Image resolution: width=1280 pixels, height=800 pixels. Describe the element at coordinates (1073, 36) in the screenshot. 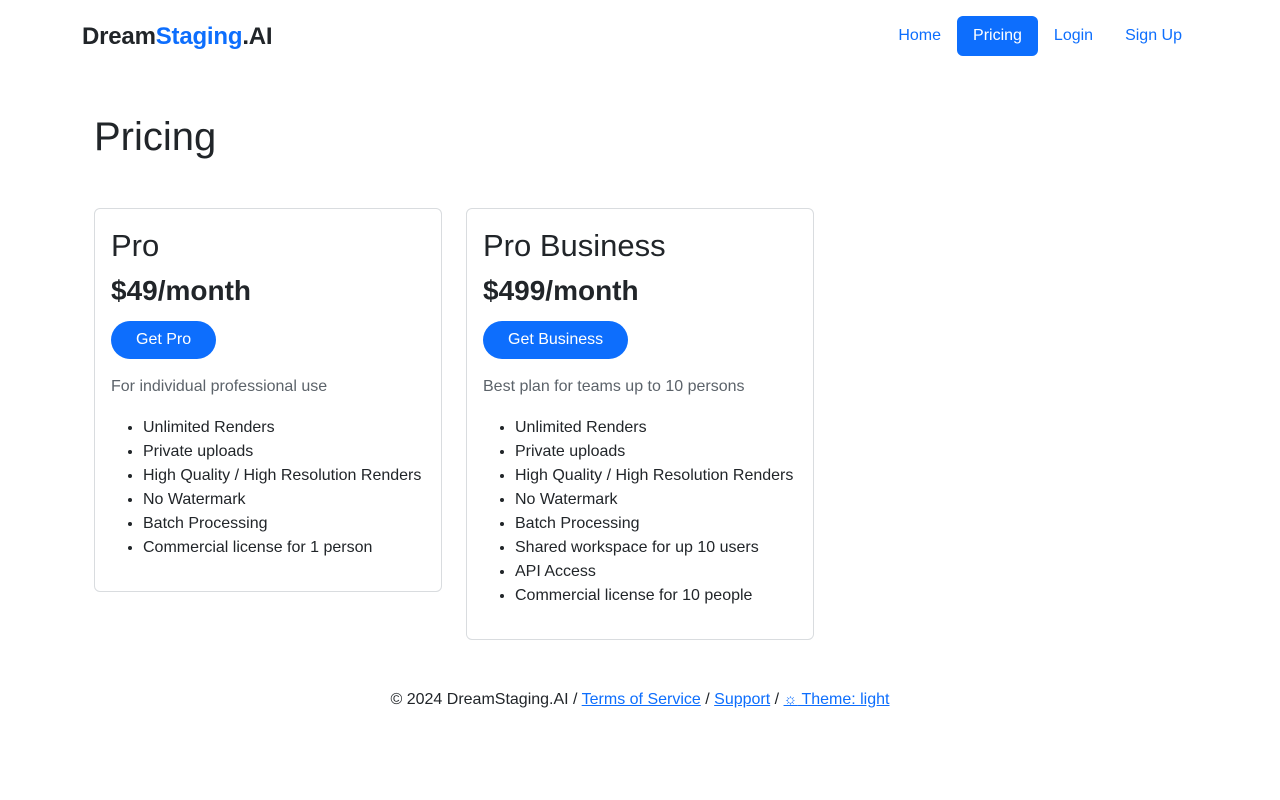

I see `nav-login: Login` at that location.